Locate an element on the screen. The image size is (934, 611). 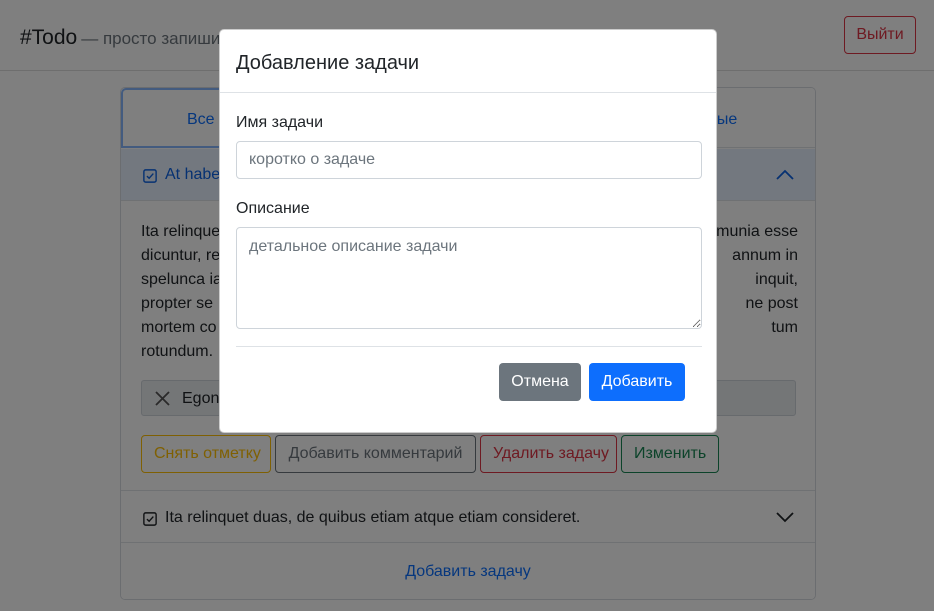
task-name-label: Имя задачи is located at coordinates (279, 122).